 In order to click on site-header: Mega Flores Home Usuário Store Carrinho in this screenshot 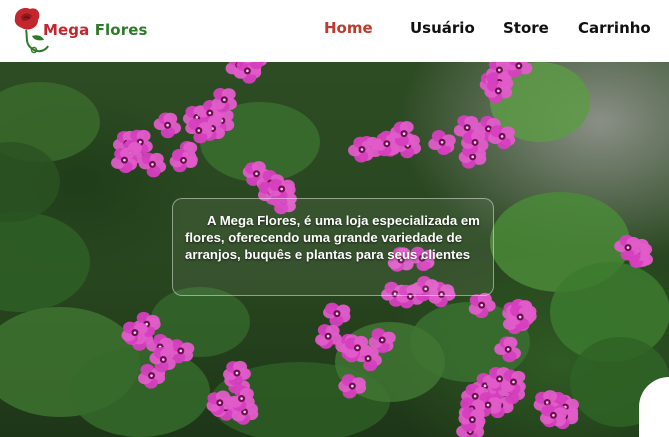, I will do `click(334, 31)`.